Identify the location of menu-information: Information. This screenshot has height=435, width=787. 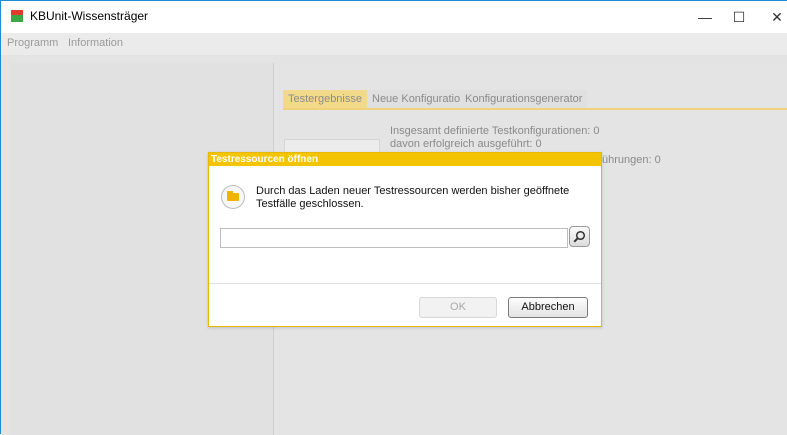
(95, 43).